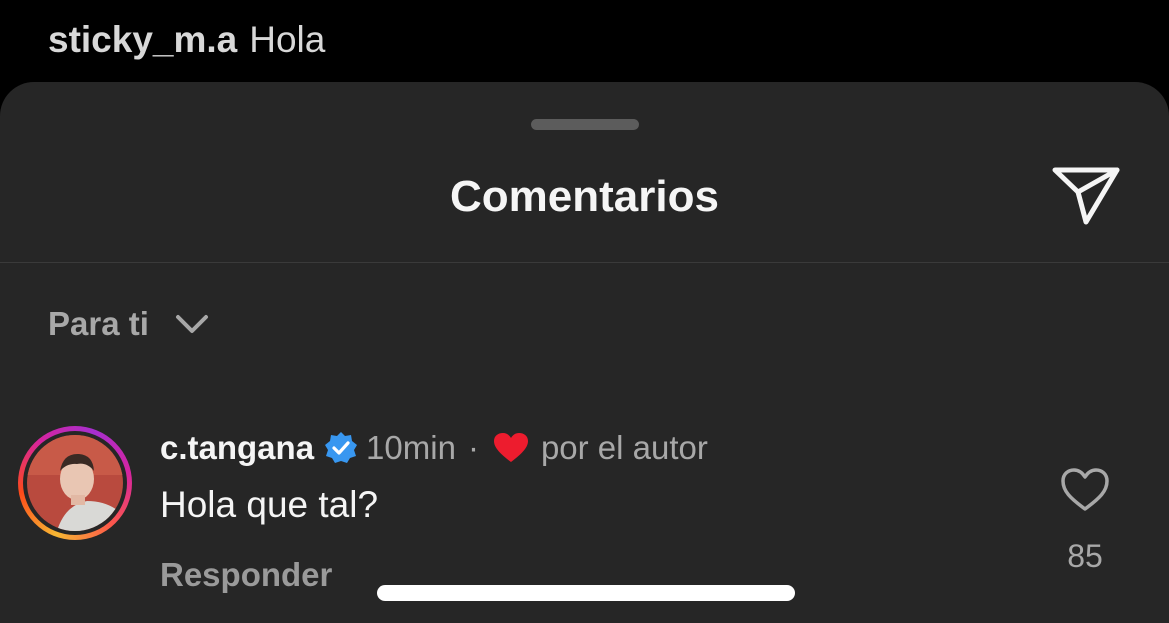 The width and height of the screenshot is (1169, 623). I want to click on avatar-image, so click(75, 483).